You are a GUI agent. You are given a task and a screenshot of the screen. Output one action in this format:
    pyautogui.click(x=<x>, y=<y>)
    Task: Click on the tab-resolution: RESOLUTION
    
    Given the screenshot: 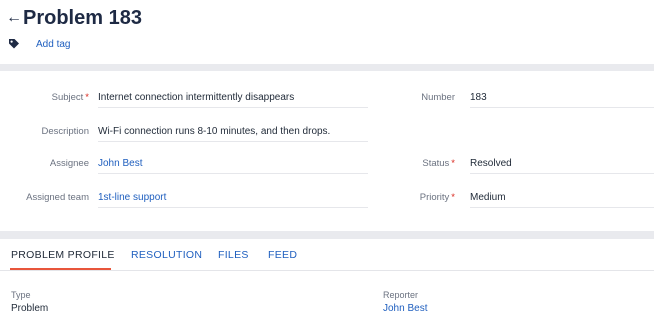 What is the action you would take?
    pyautogui.click(x=166, y=255)
    